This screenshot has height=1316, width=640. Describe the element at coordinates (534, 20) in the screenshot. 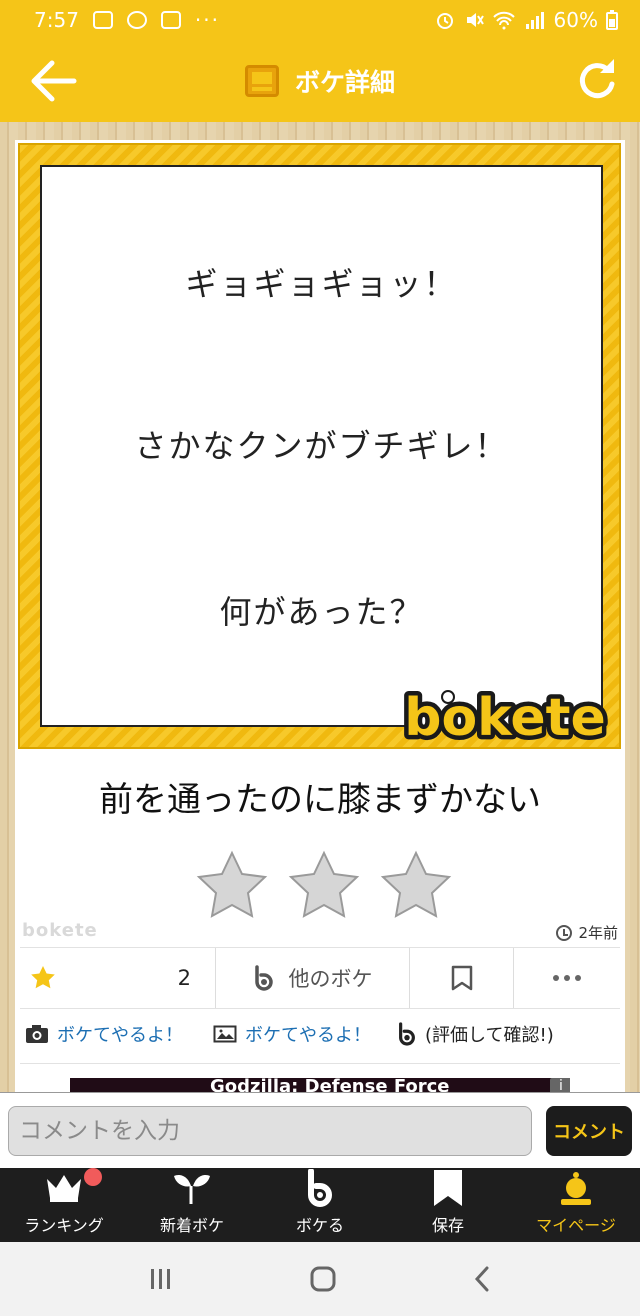

I see `signal-icon` at that location.